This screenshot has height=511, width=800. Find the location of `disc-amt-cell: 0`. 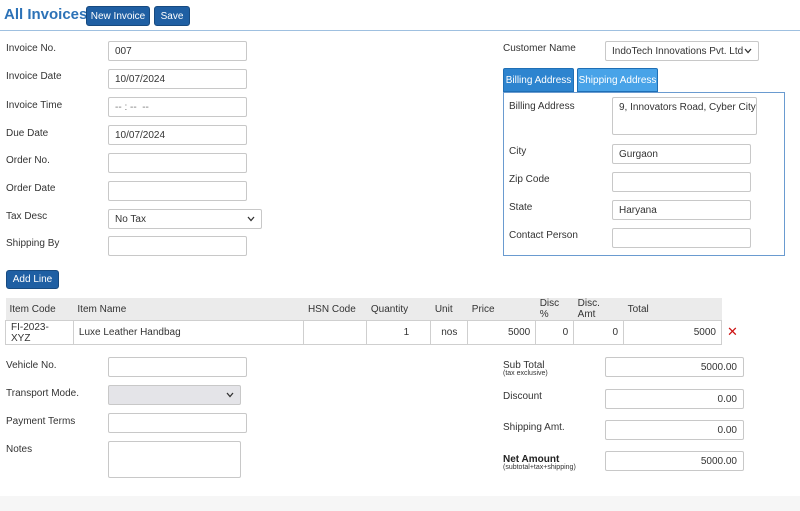

disc-amt-cell: 0 is located at coordinates (599, 332).